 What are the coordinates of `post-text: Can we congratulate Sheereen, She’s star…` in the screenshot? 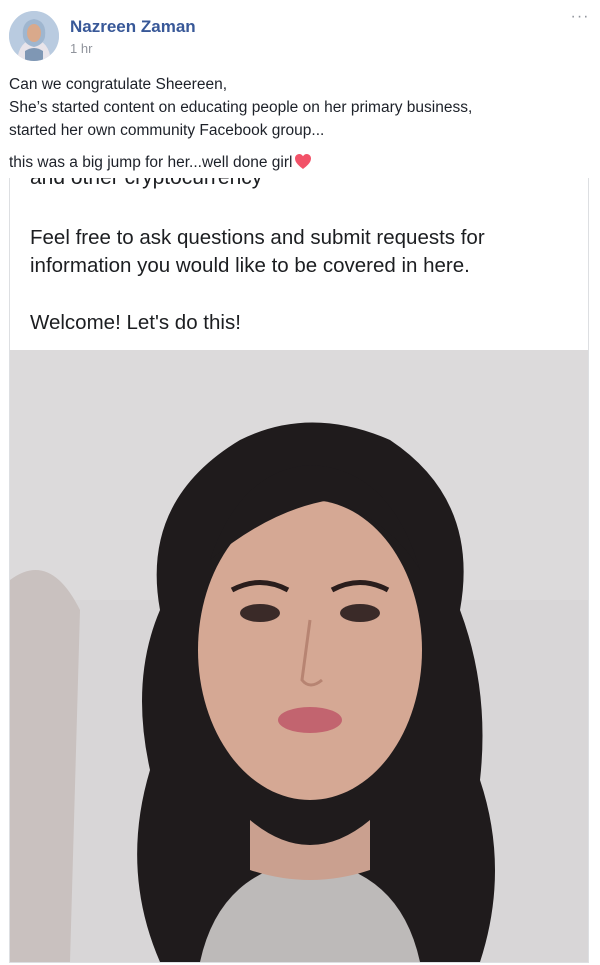 It's located at (299, 125).